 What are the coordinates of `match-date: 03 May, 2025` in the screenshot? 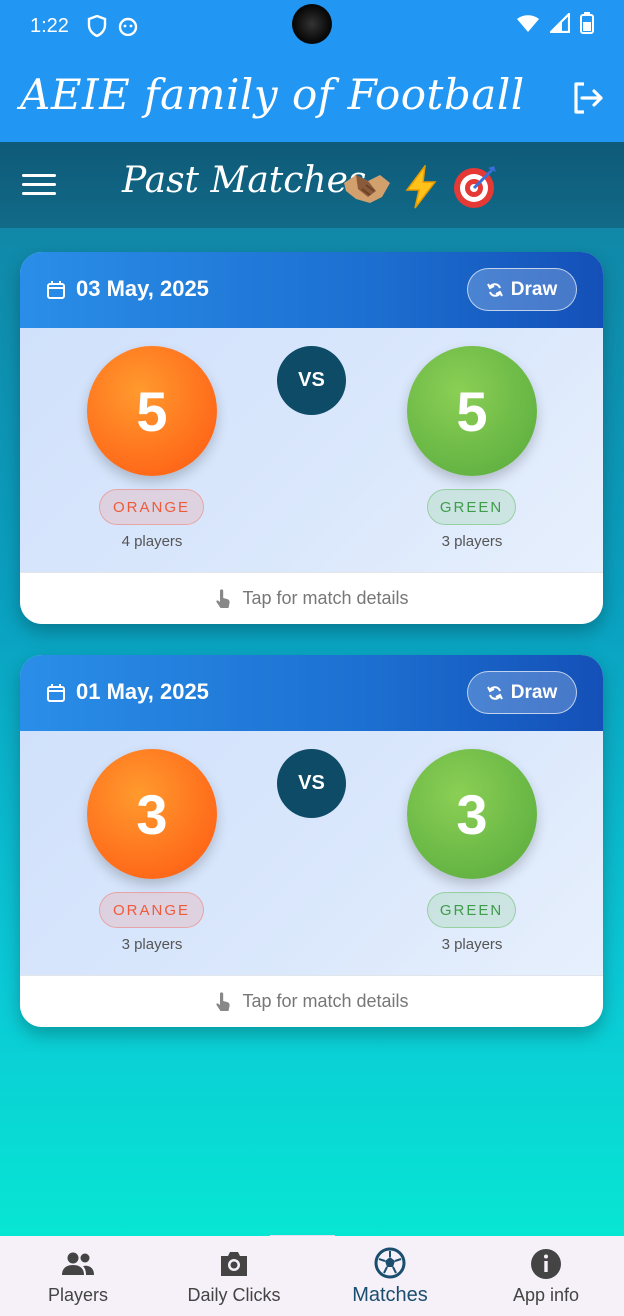 It's located at (142, 288).